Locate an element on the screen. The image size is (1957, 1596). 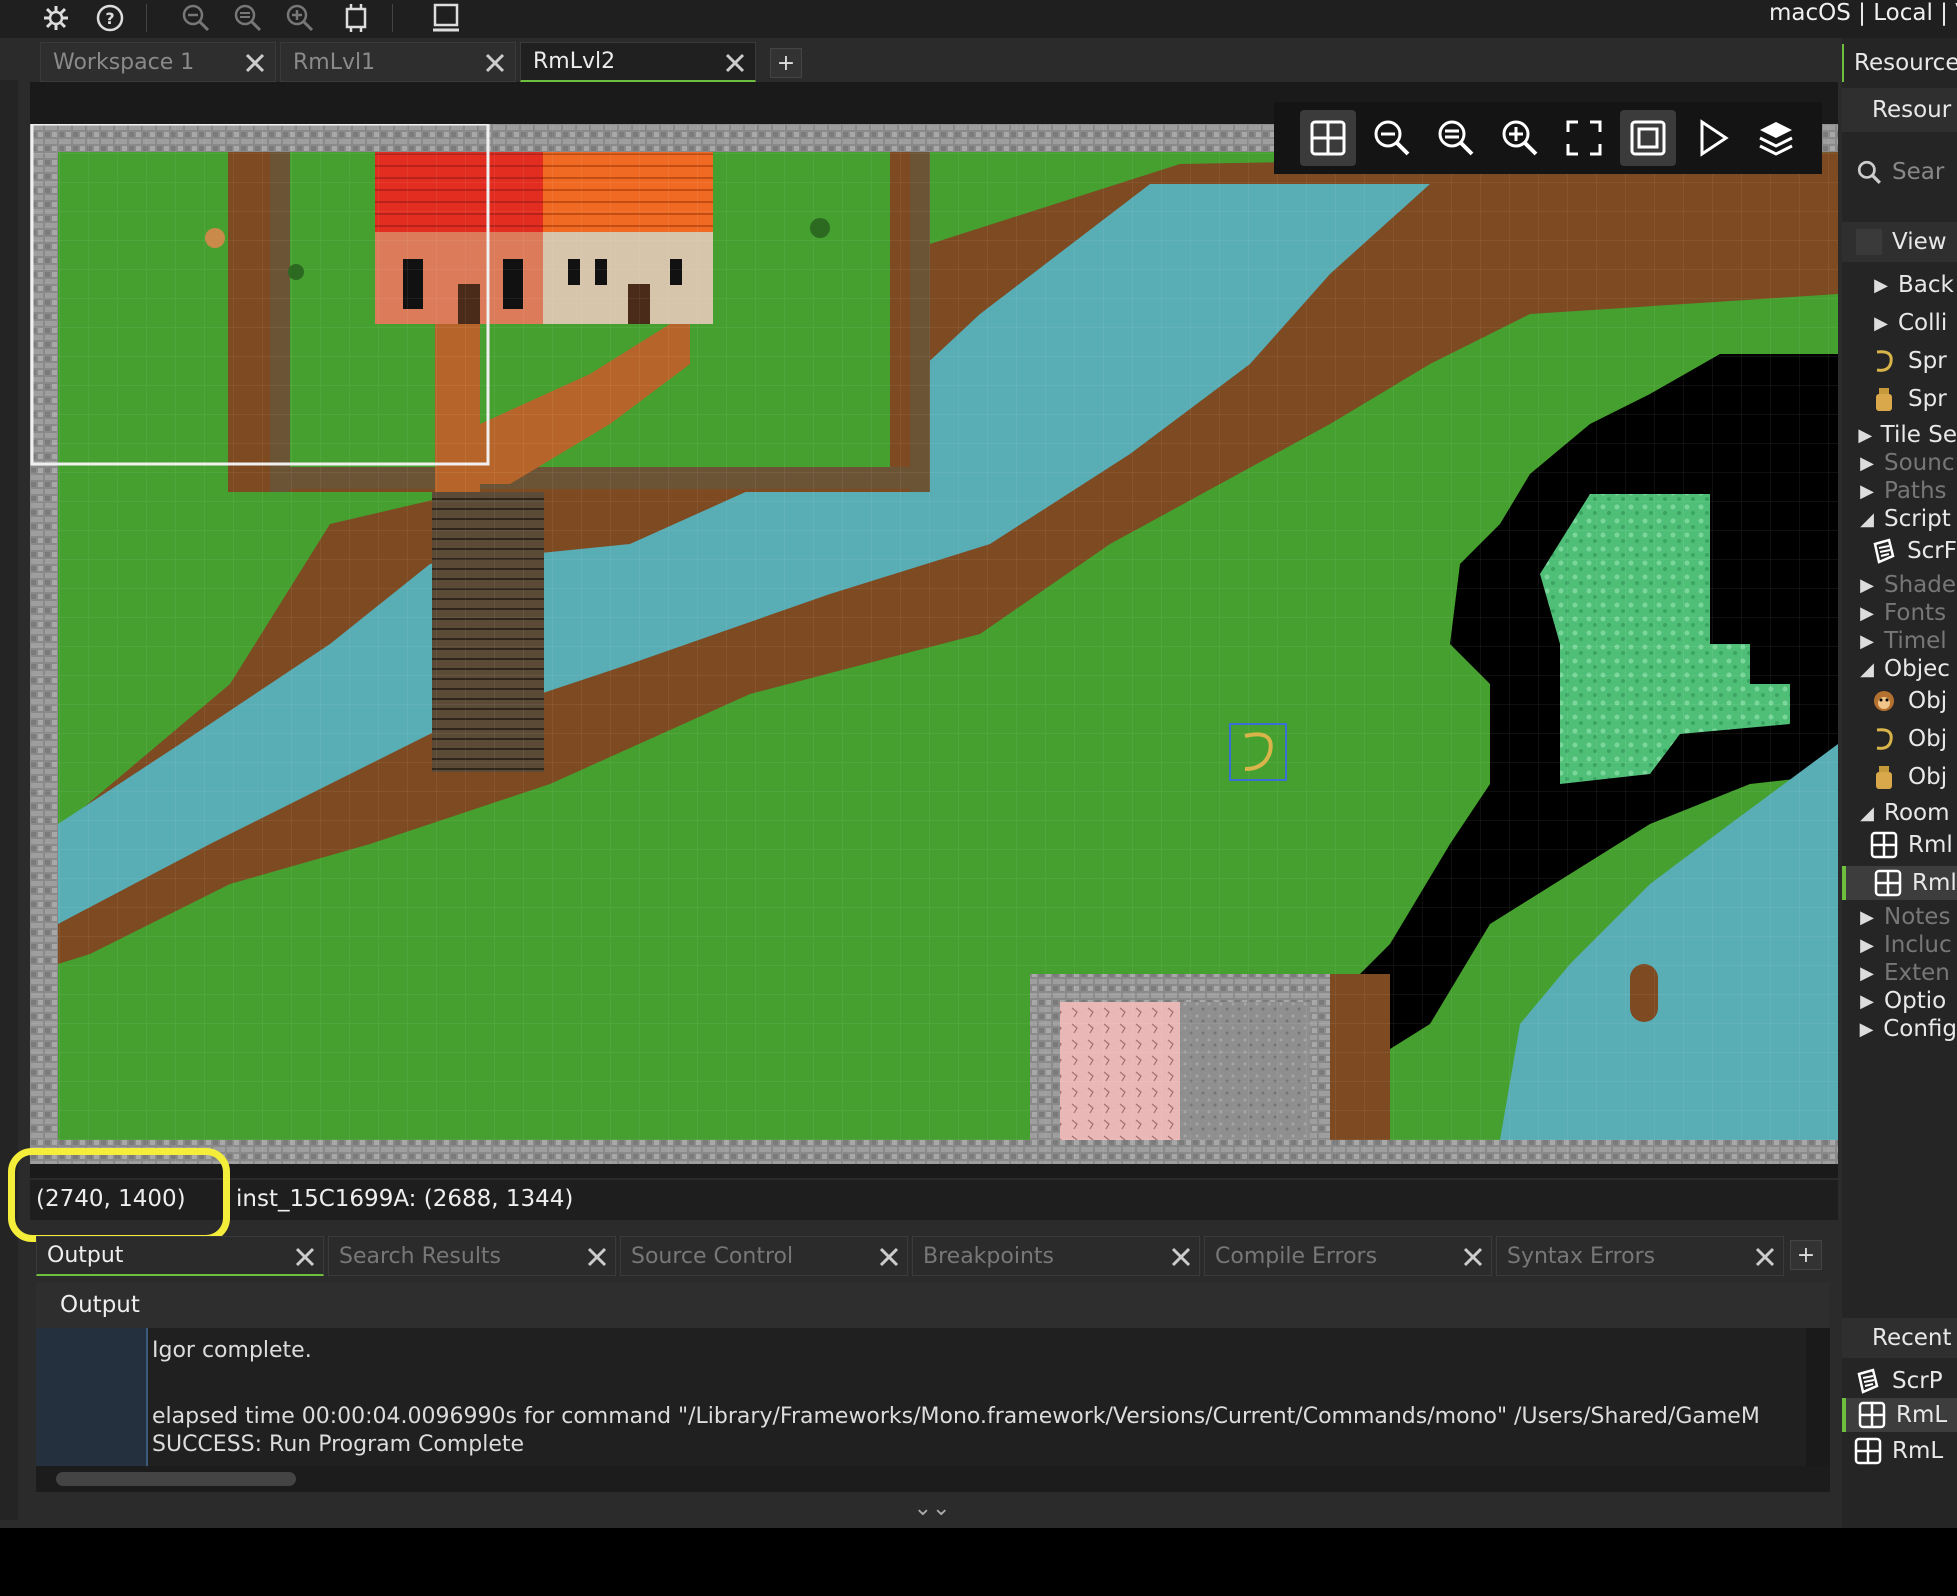
help-icon: ? is located at coordinates (110, 18).